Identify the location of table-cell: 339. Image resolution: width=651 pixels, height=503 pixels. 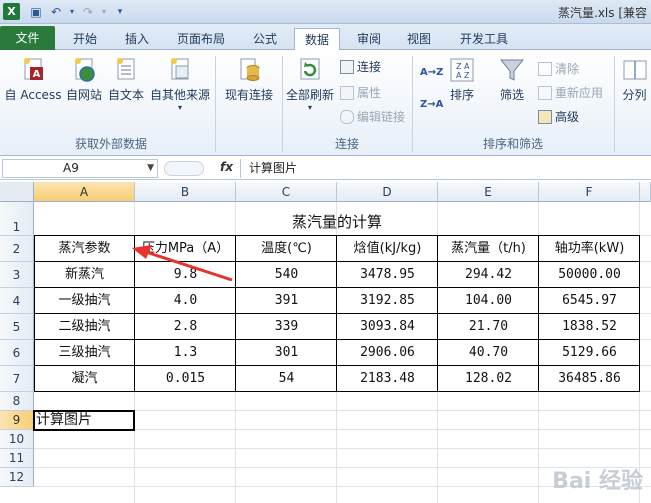
(286, 327).